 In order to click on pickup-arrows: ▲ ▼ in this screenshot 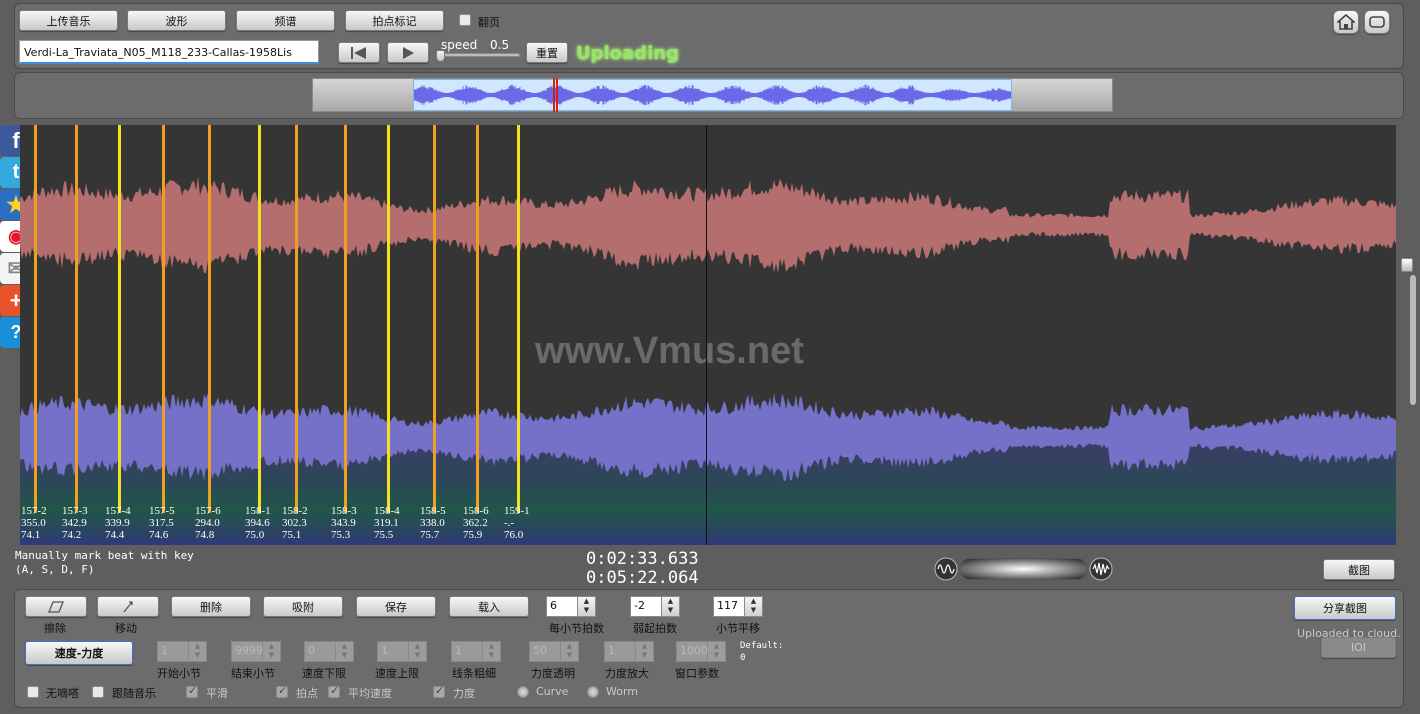, I will do `click(671, 606)`.